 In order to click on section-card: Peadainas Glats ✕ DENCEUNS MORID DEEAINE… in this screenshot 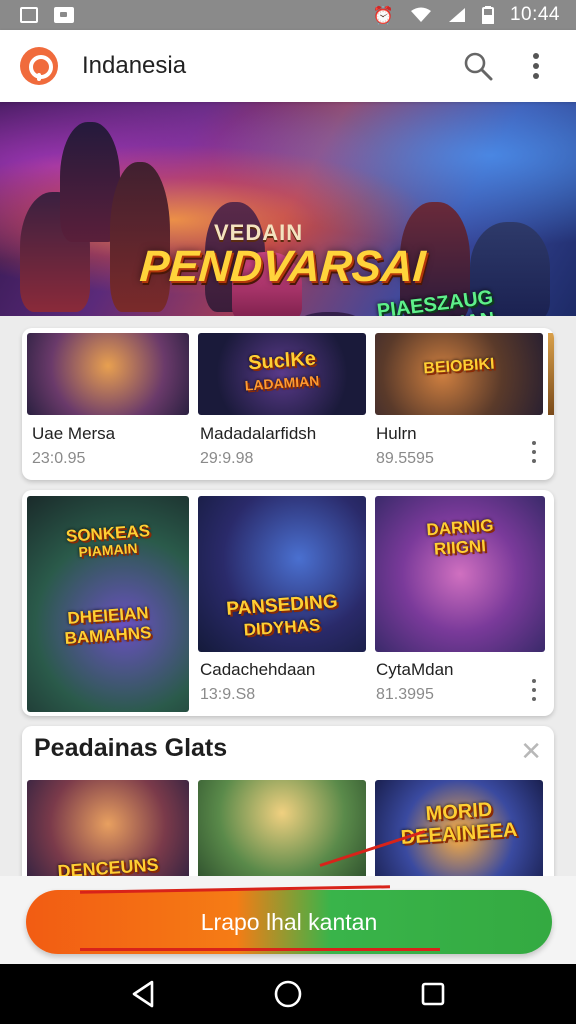, I will do `click(288, 806)`.